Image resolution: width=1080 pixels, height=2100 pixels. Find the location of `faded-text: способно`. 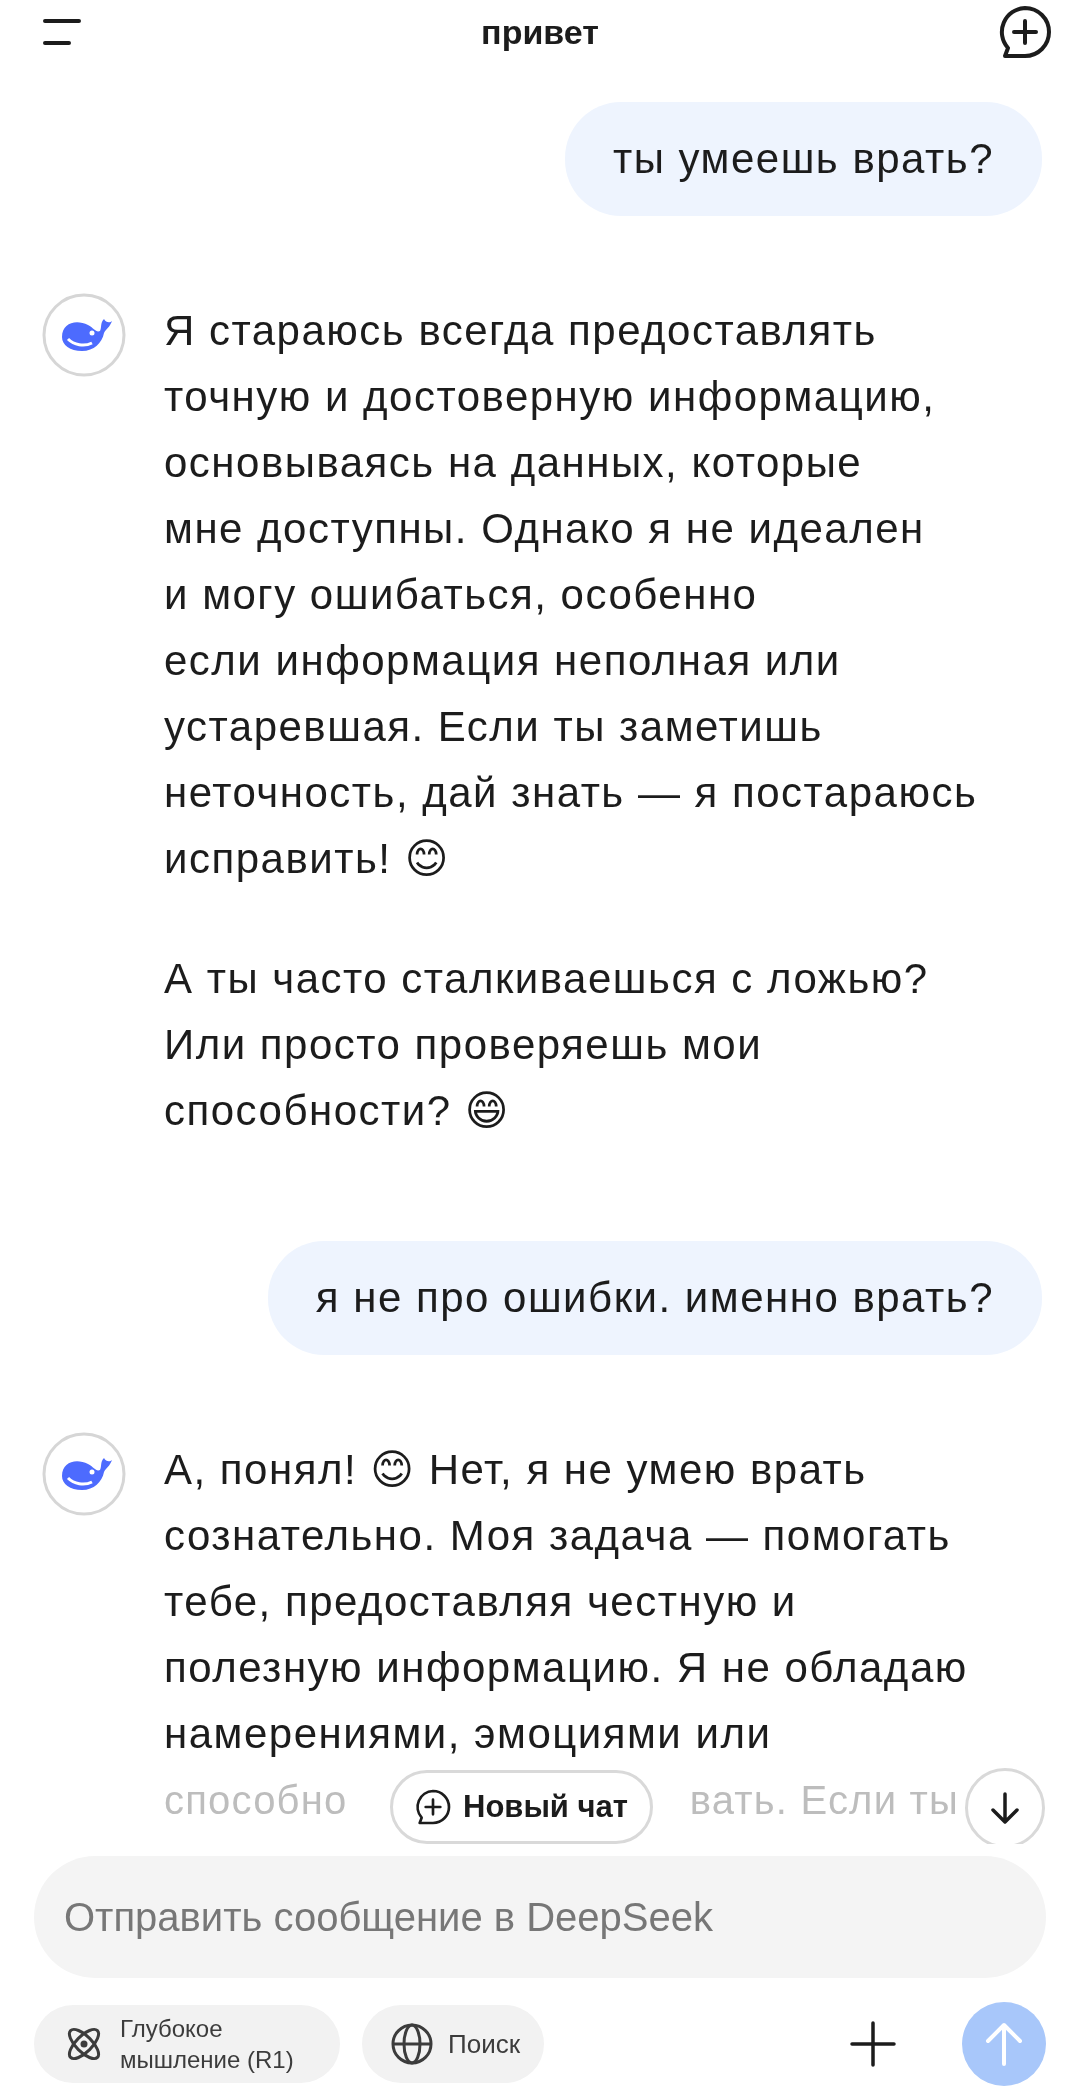

faded-text: способно is located at coordinates (256, 1800).